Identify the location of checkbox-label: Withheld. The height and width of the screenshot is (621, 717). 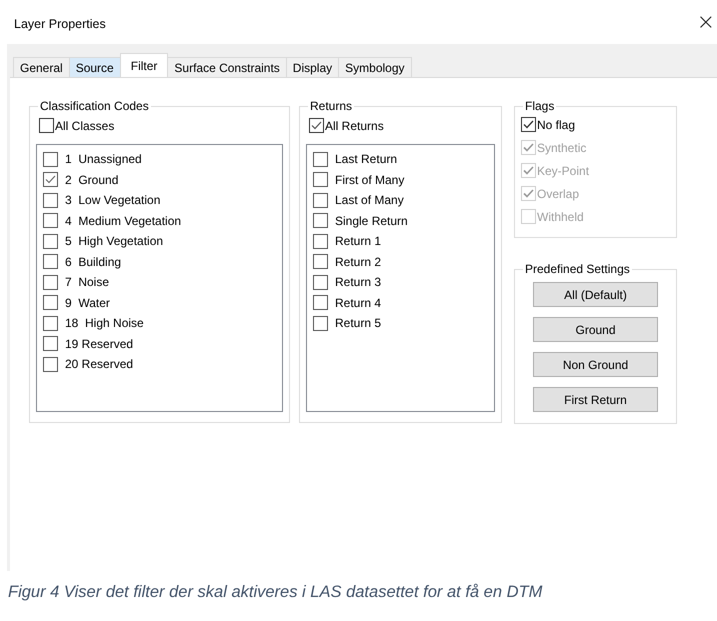
(560, 217).